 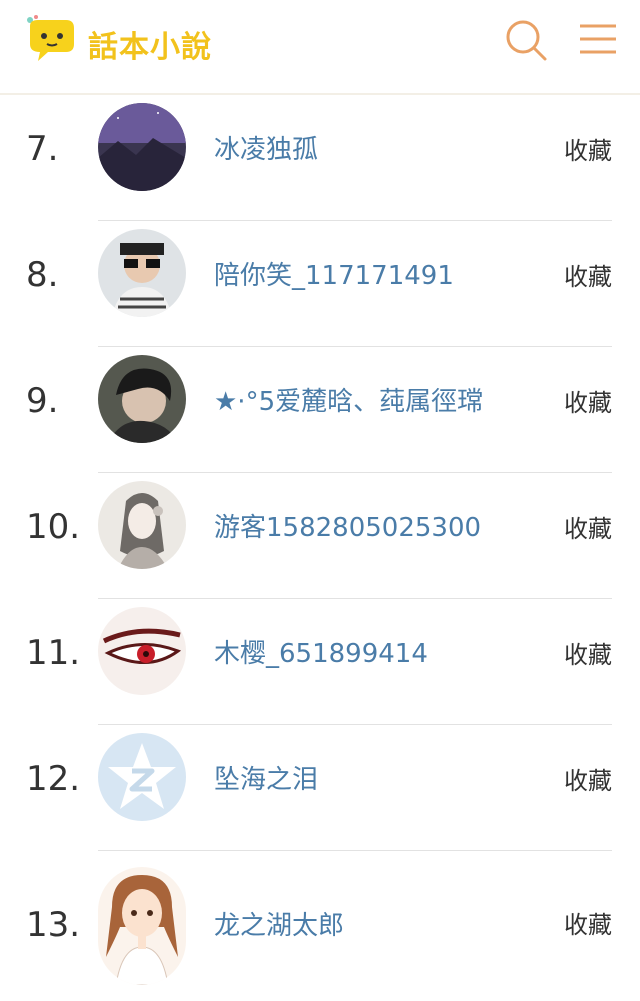 I want to click on search-icon, so click(x=526, y=40).